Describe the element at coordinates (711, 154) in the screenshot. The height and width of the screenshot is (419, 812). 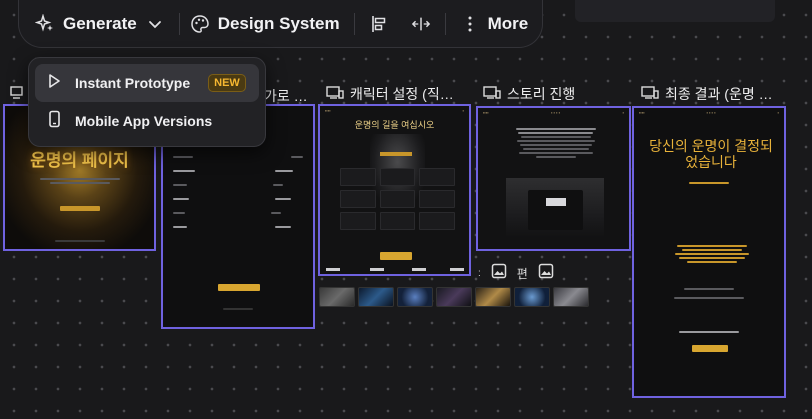
I see `final-heading: 당신의 운명이 결정되었습니다` at that location.